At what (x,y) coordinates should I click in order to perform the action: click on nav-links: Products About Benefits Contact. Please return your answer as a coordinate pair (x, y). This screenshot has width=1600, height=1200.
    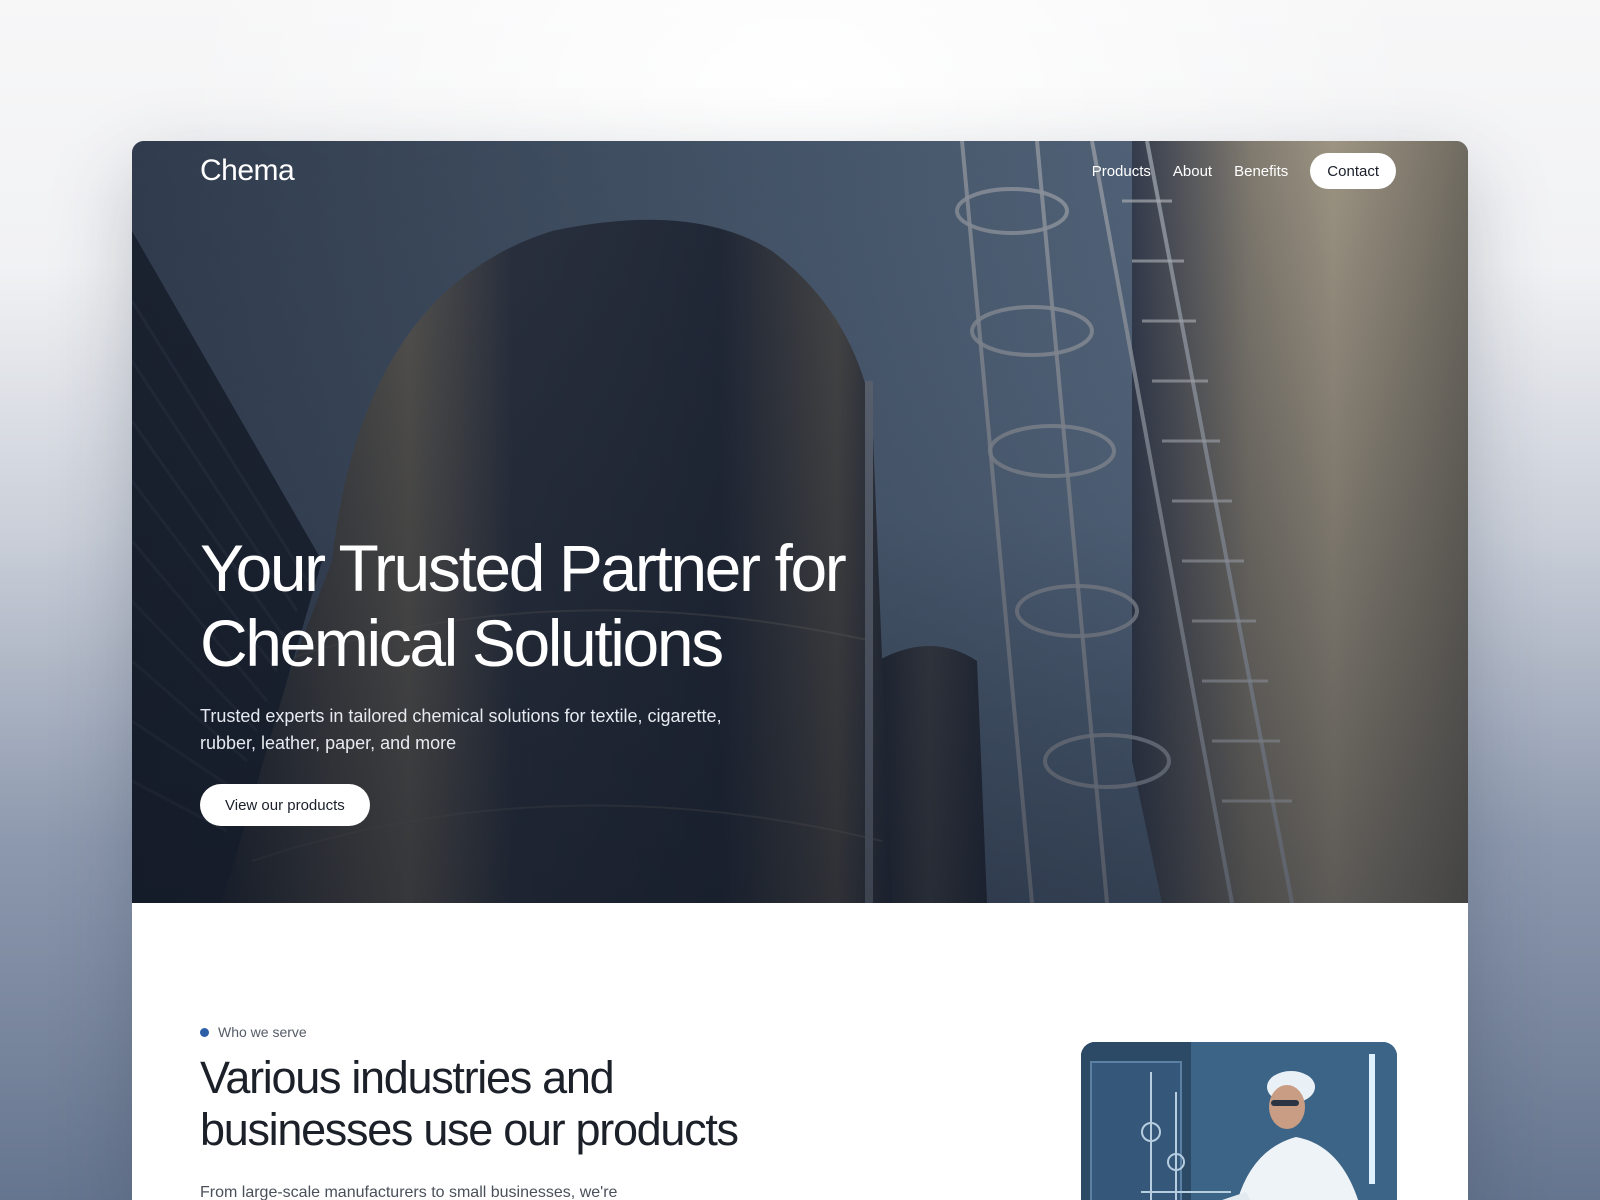
    Looking at the image, I should click on (1244, 171).